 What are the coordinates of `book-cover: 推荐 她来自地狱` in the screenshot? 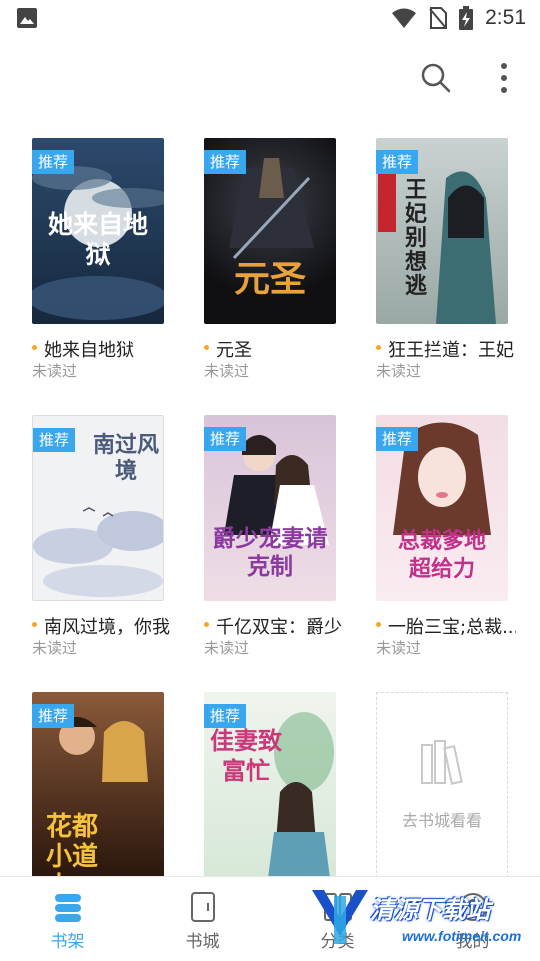 It's located at (98, 231).